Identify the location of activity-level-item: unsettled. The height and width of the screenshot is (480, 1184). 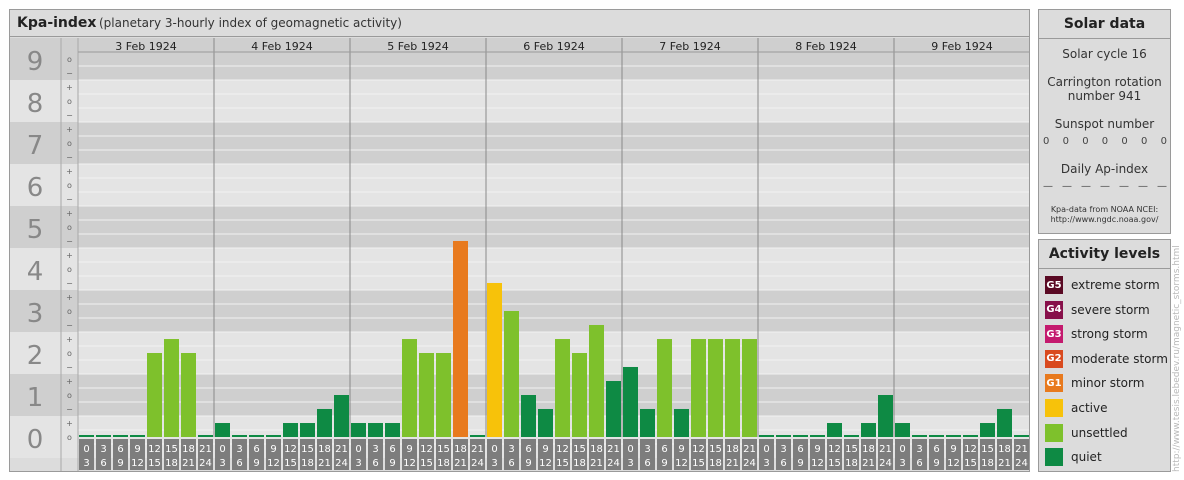
(1086, 432).